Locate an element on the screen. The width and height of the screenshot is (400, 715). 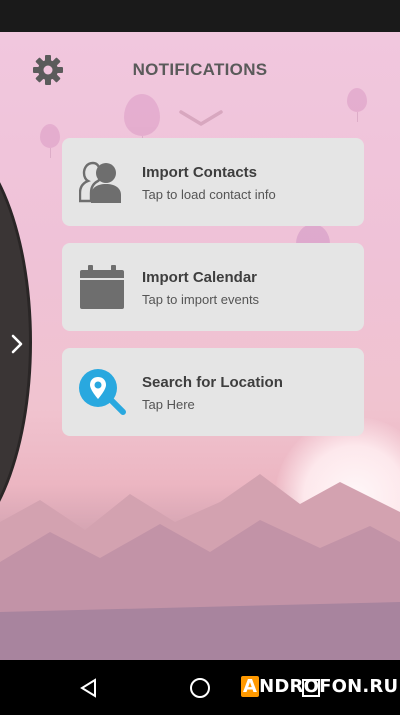
status-bar is located at coordinates (200, 16).